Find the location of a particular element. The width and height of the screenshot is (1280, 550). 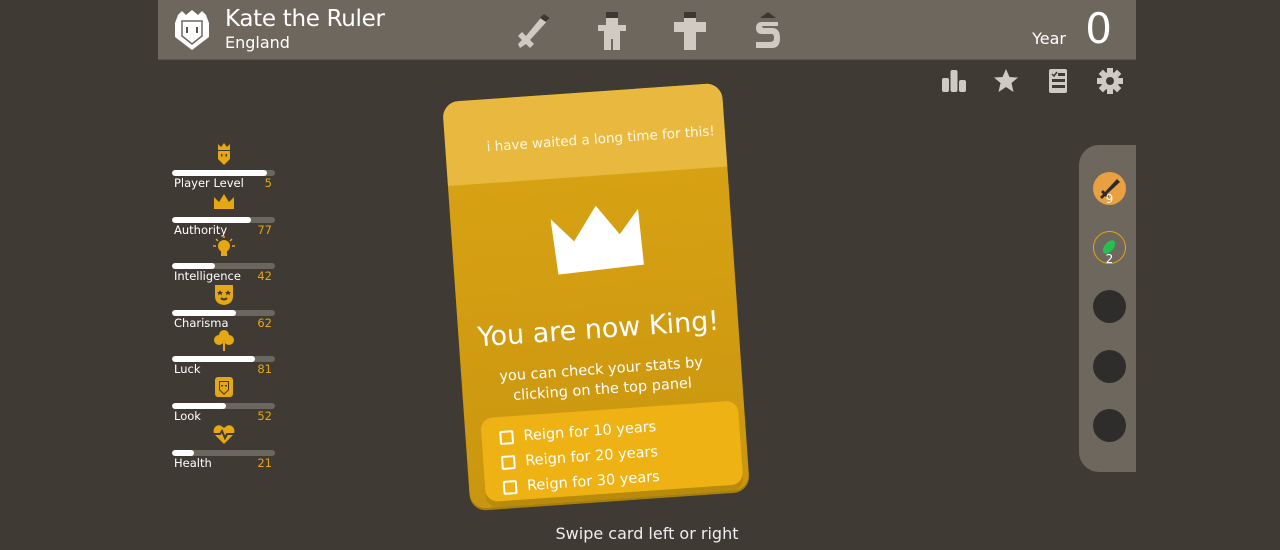

goal-label: Reign for 30 years is located at coordinates (593, 481).